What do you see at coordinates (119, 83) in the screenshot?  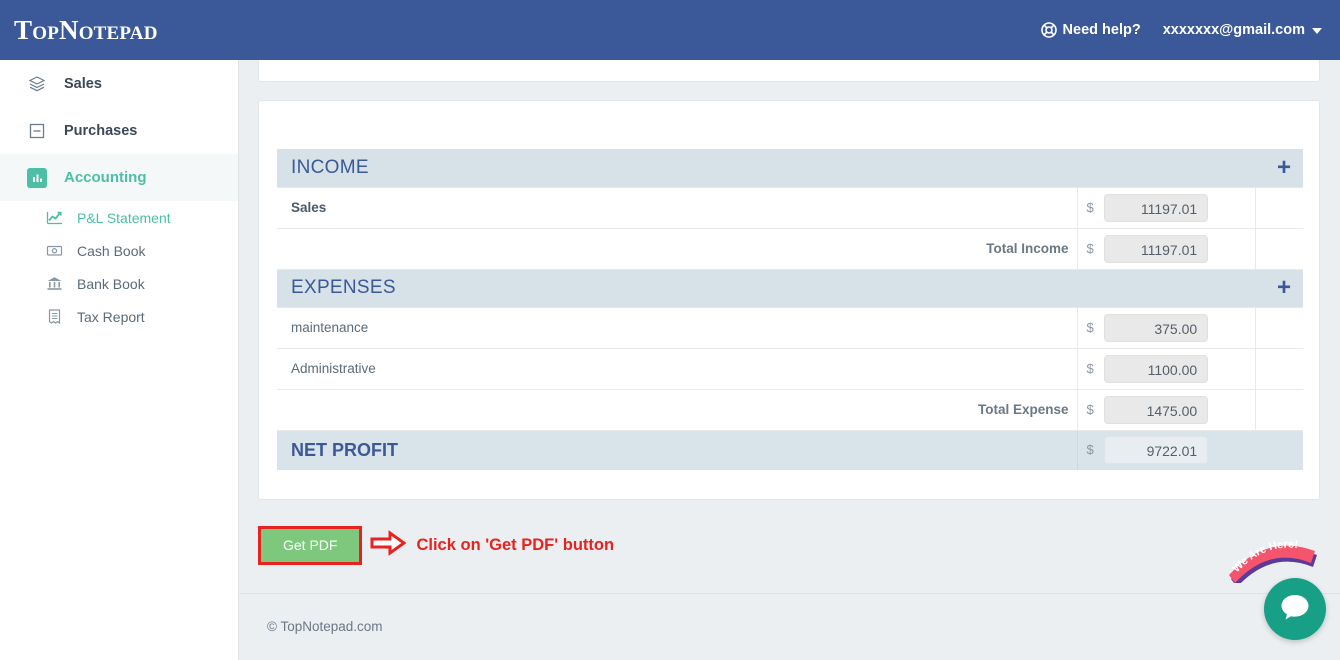 I see `sidebar-item-sales: Sales` at bounding box center [119, 83].